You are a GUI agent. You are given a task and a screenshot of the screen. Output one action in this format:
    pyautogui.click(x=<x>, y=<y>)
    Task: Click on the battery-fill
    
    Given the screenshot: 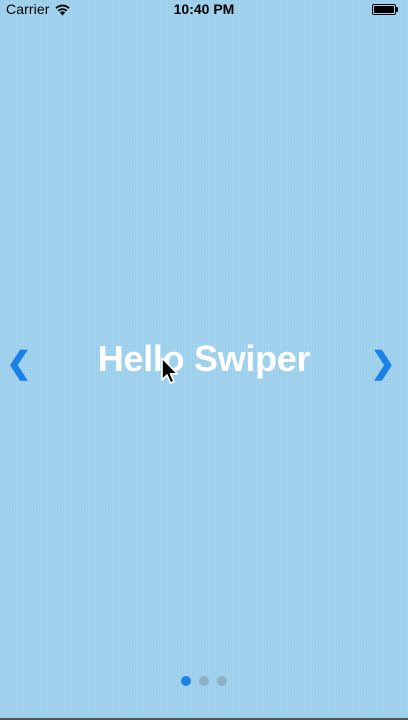 What is the action you would take?
    pyautogui.click(x=384, y=9)
    